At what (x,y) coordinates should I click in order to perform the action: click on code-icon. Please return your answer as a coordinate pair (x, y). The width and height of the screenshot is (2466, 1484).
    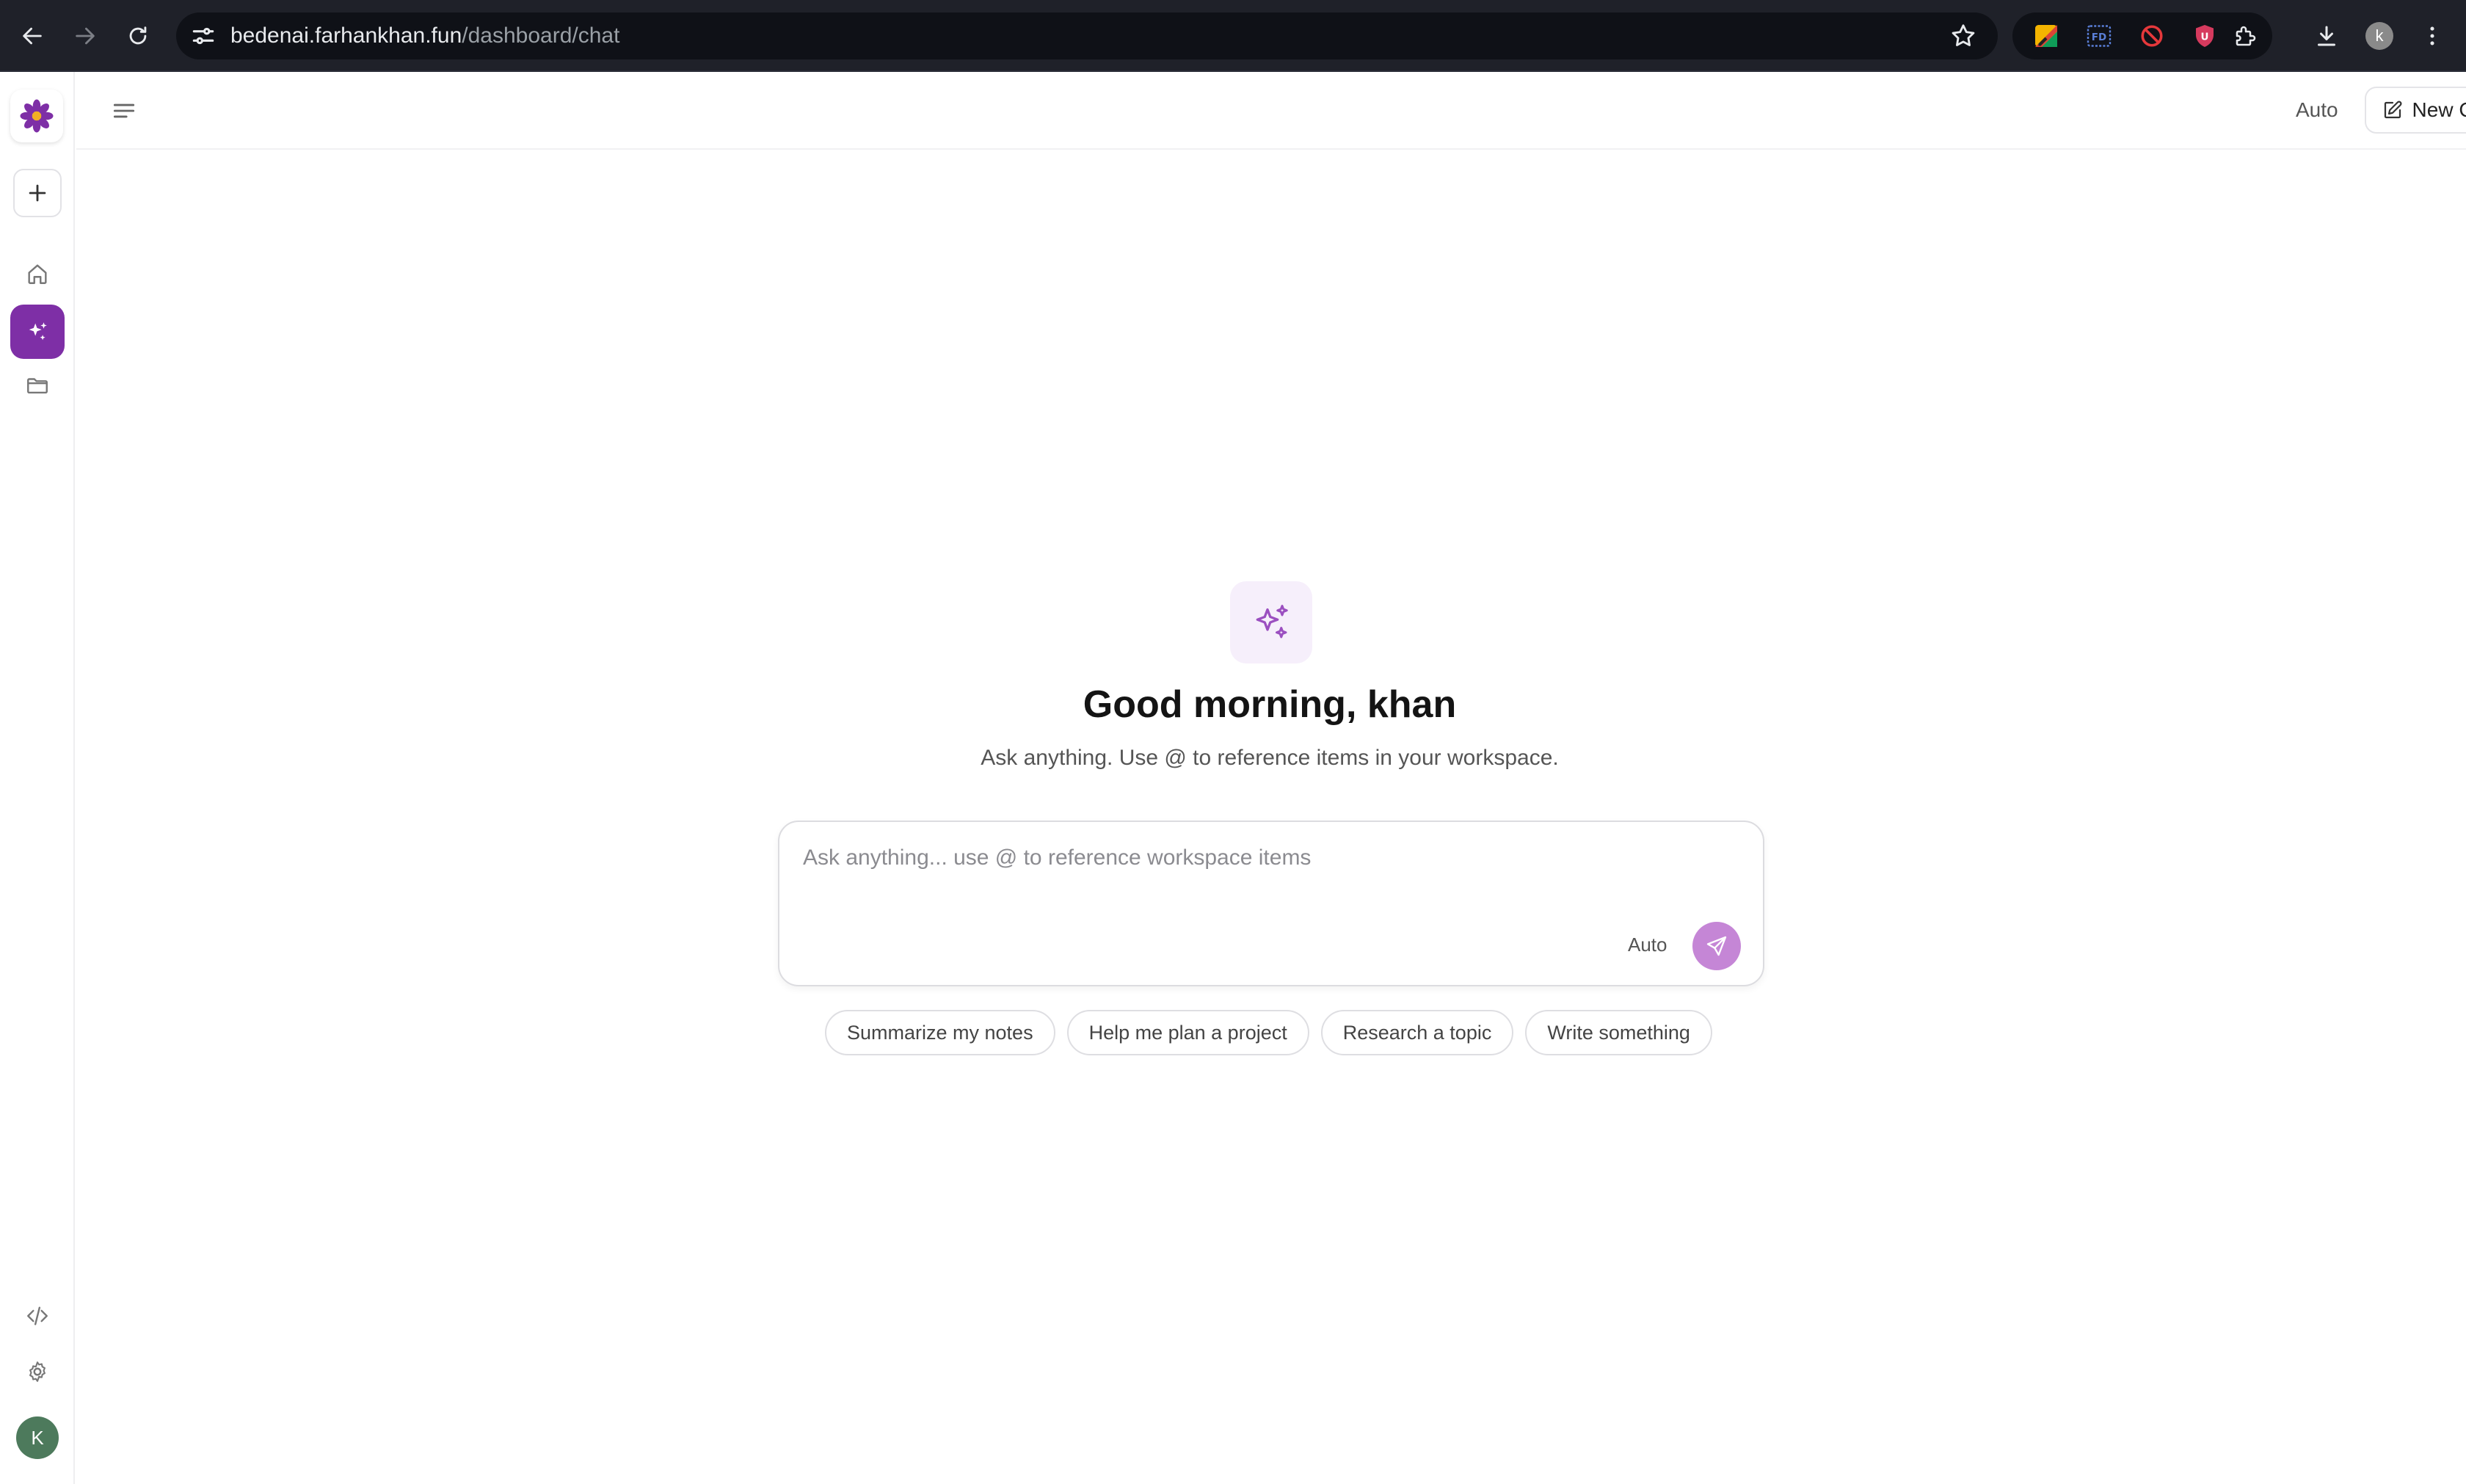
    Looking at the image, I should click on (37, 1315).